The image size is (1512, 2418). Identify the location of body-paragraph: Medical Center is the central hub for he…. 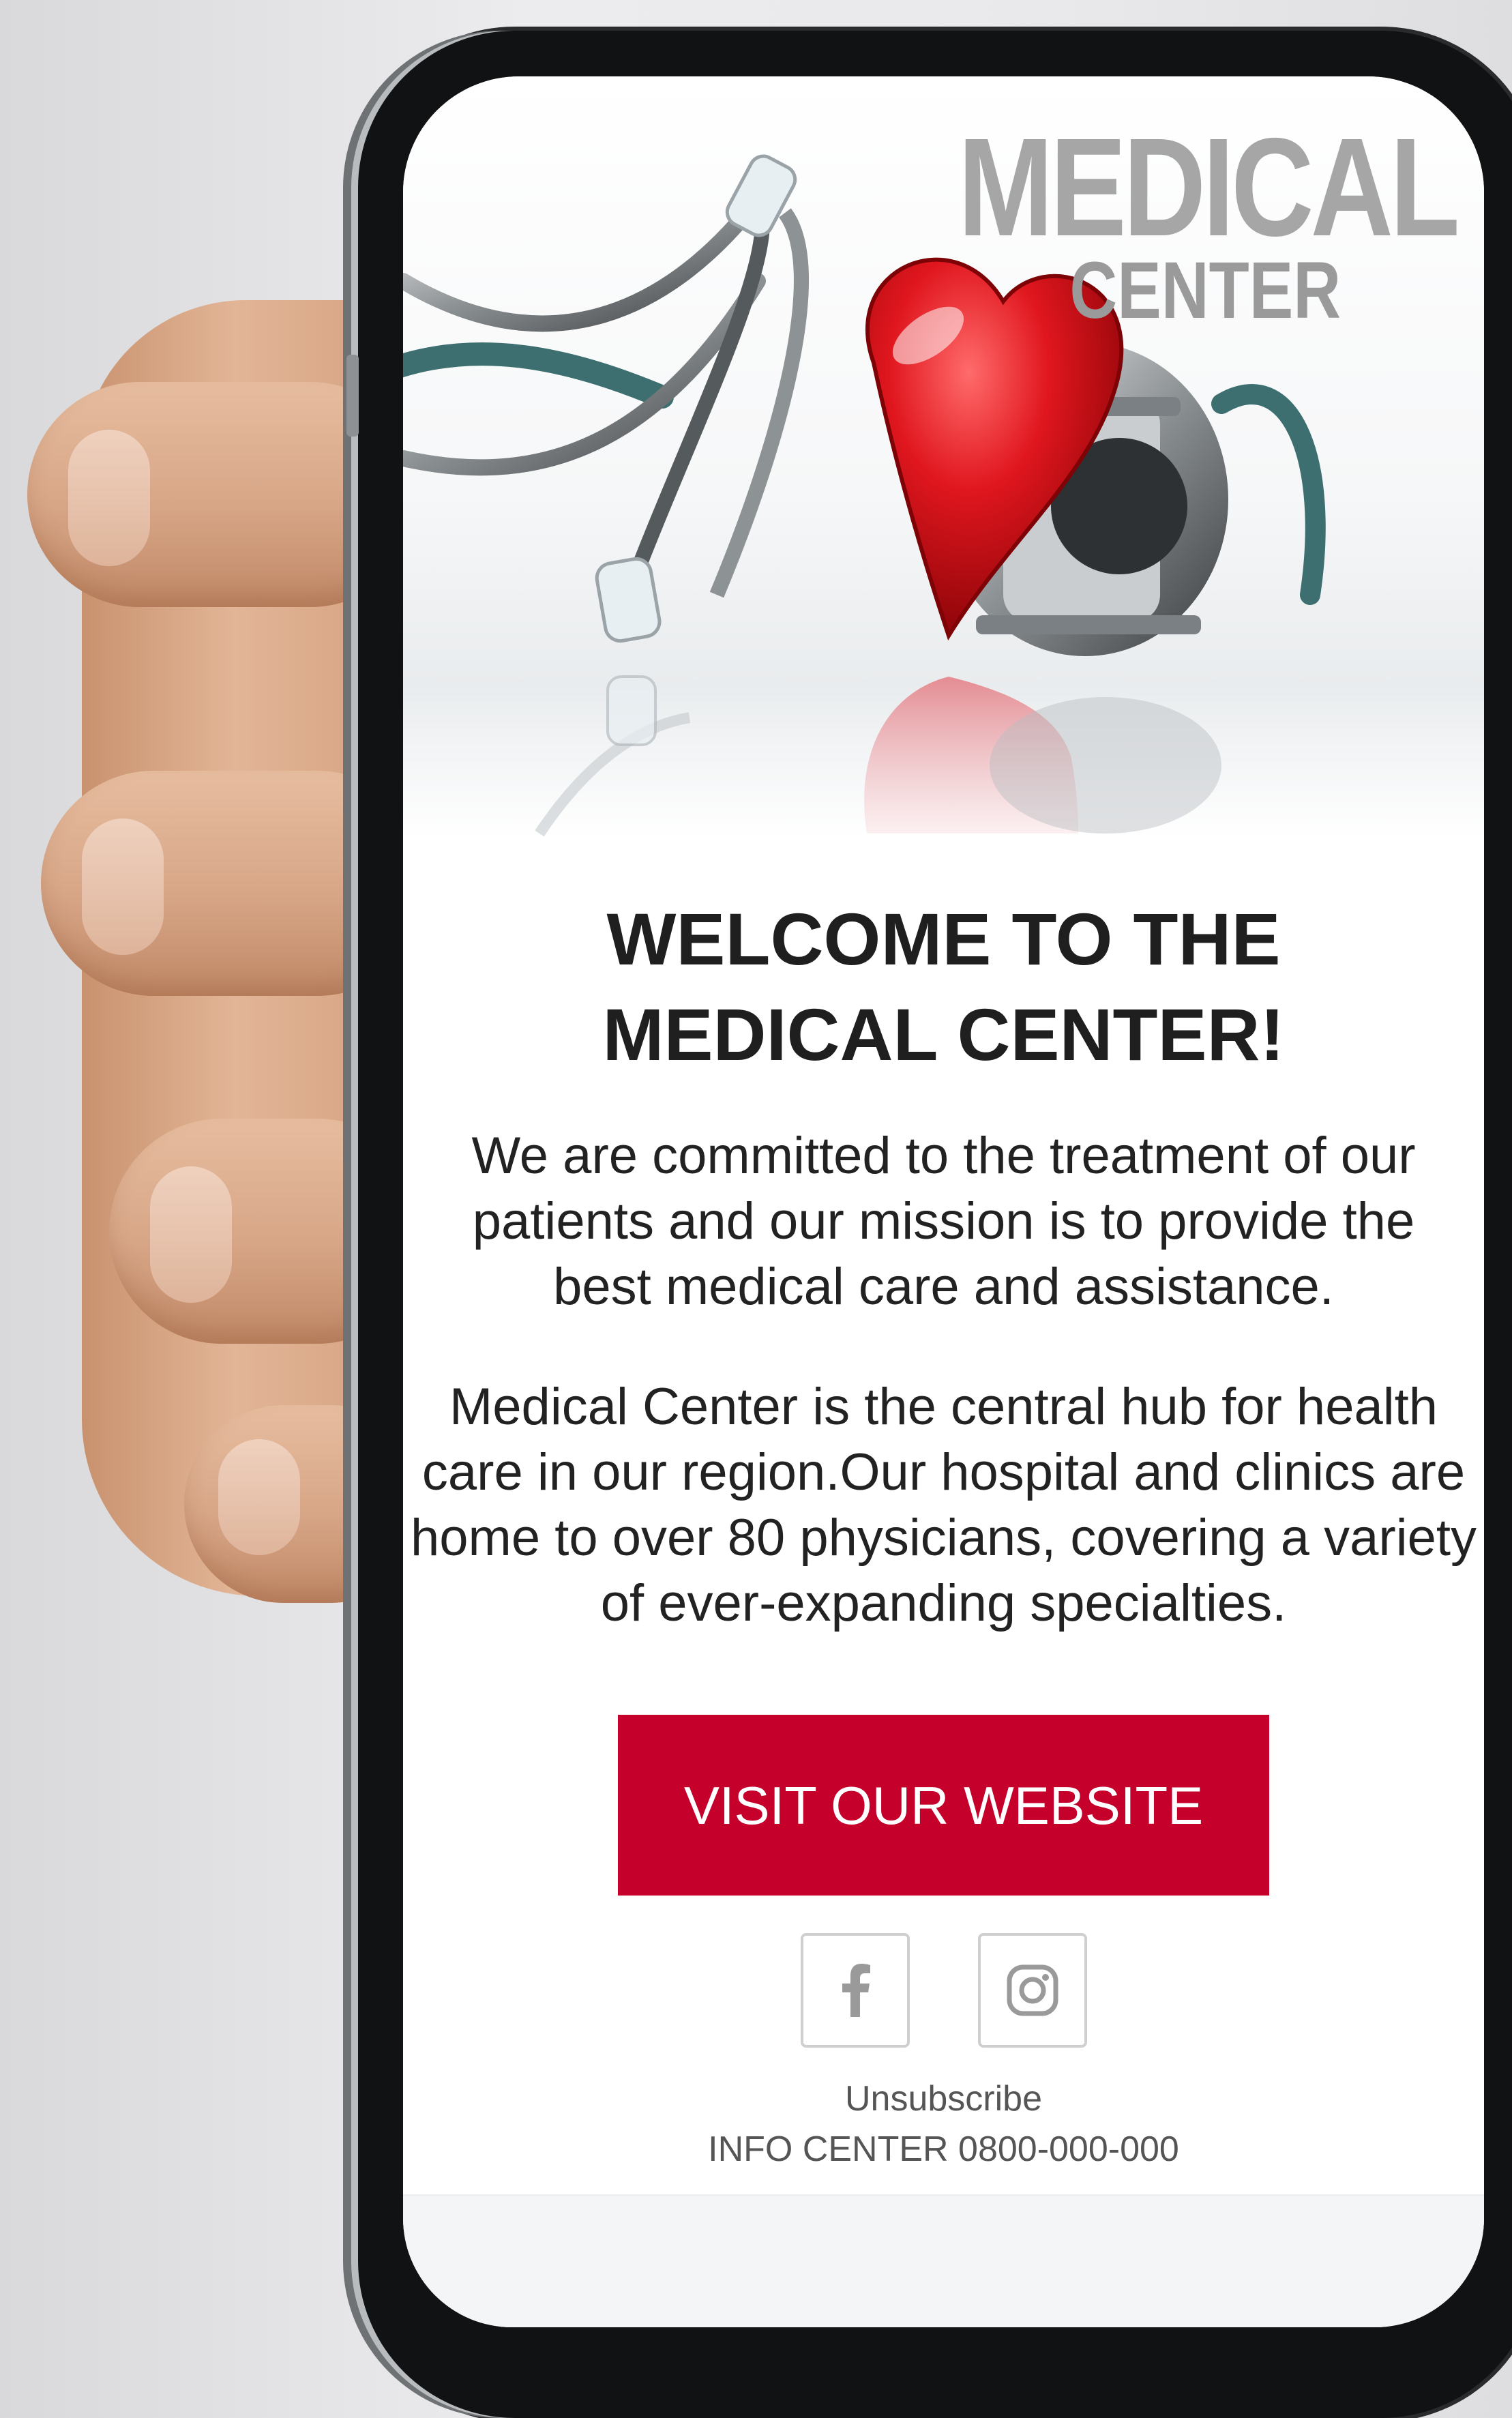
(943, 1505).